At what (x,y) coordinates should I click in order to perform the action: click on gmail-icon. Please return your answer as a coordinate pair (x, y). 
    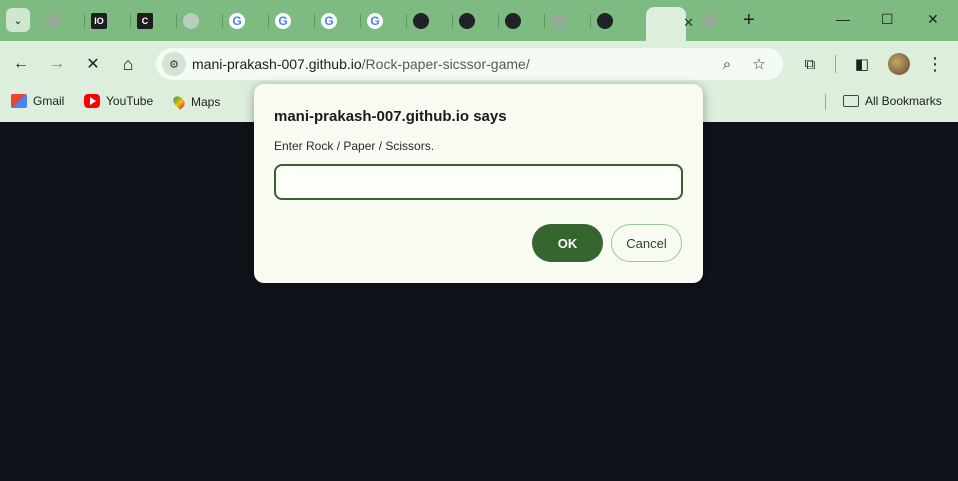
    Looking at the image, I should click on (19, 101).